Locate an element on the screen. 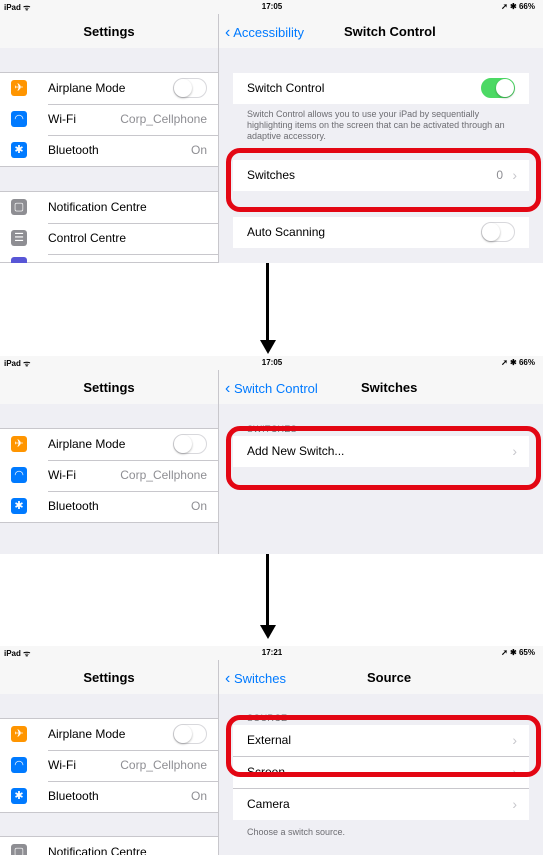  switch-control-row: Switch Control is located at coordinates (381, 88).